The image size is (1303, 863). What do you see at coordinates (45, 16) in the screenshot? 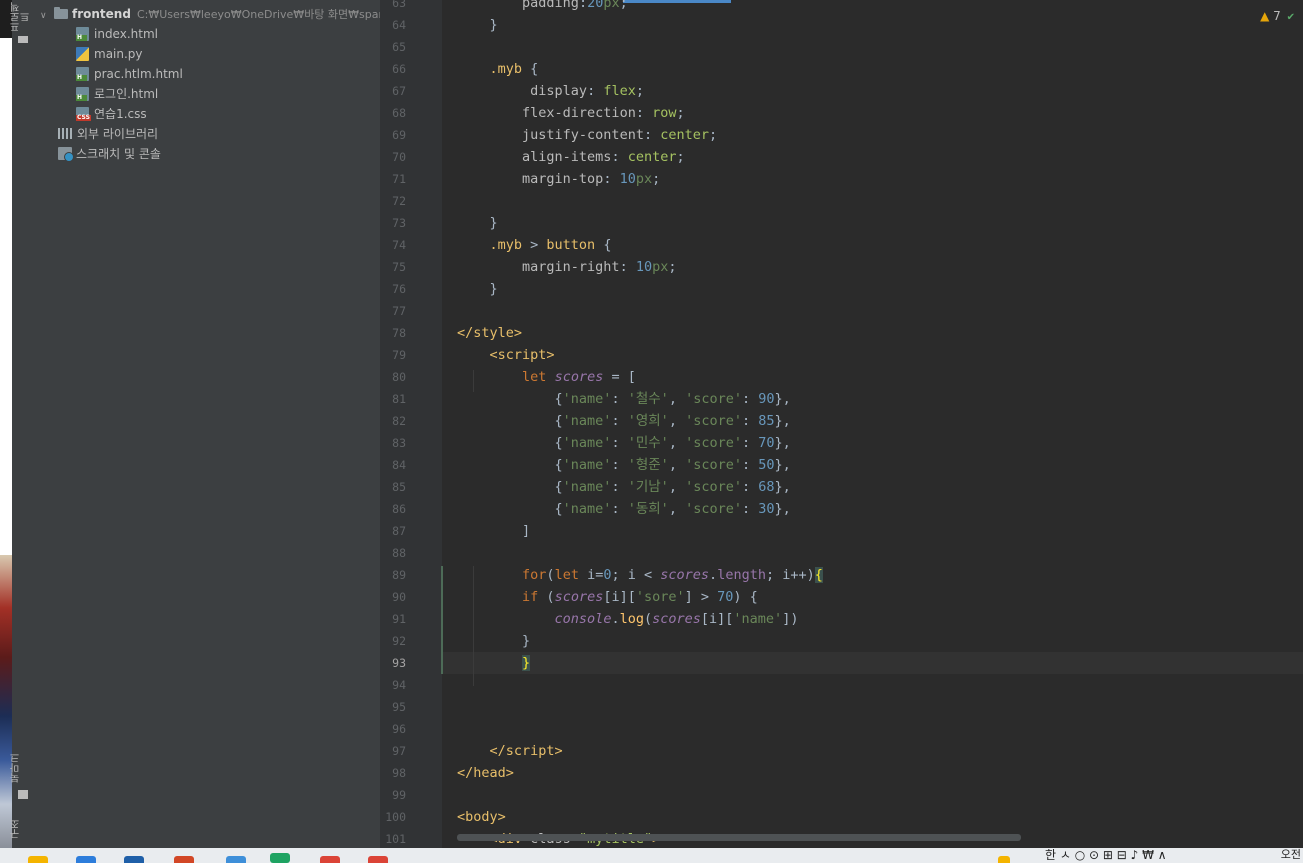
I see `chevron-down-icon: ∨` at bounding box center [45, 16].